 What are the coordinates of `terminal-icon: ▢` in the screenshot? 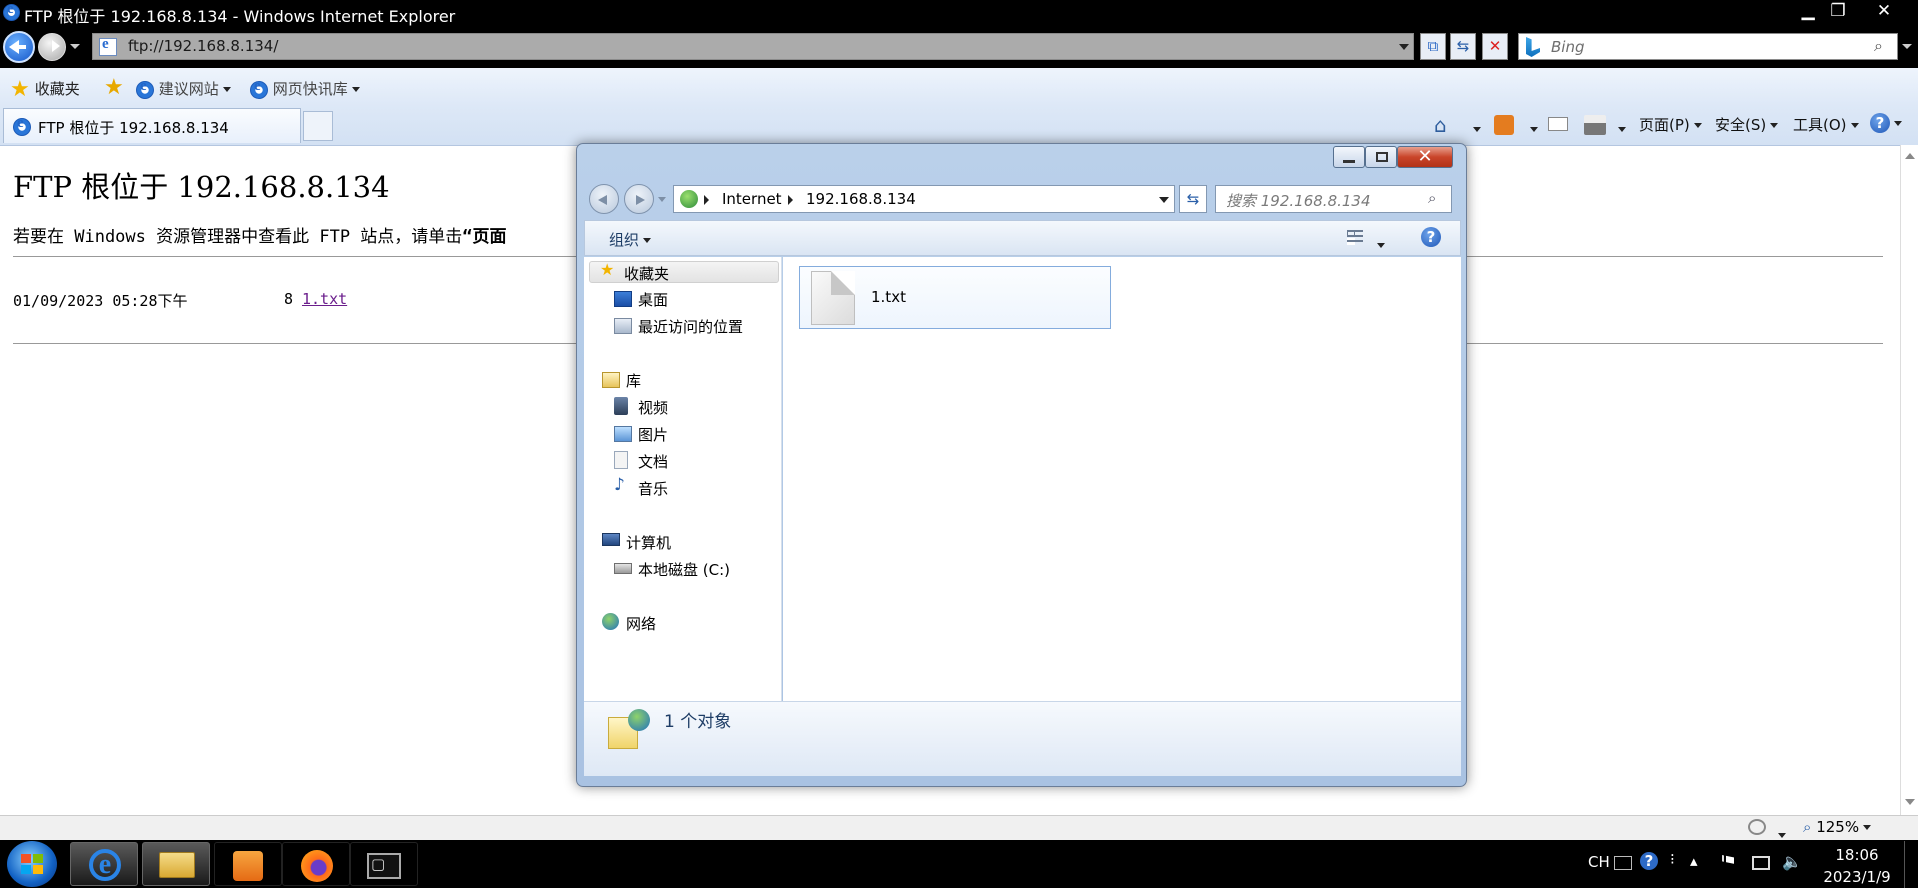 It's located at (384, 866).